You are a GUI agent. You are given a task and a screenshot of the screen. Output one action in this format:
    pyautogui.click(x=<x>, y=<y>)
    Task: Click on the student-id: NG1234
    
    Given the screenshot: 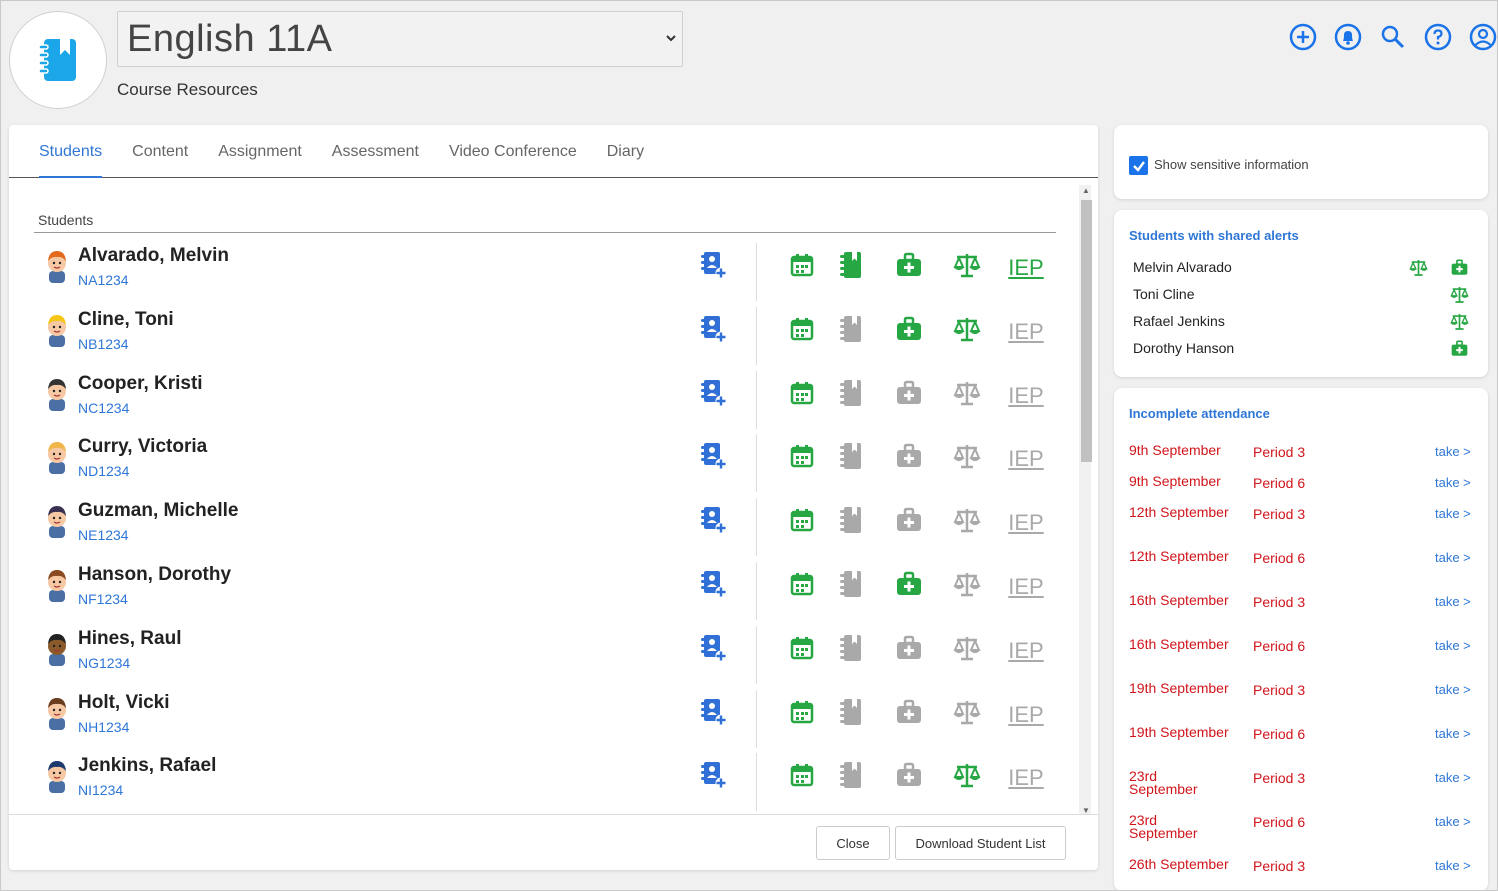 What is the action you would take?
    pyautogui.click(x=104, y=663)
    